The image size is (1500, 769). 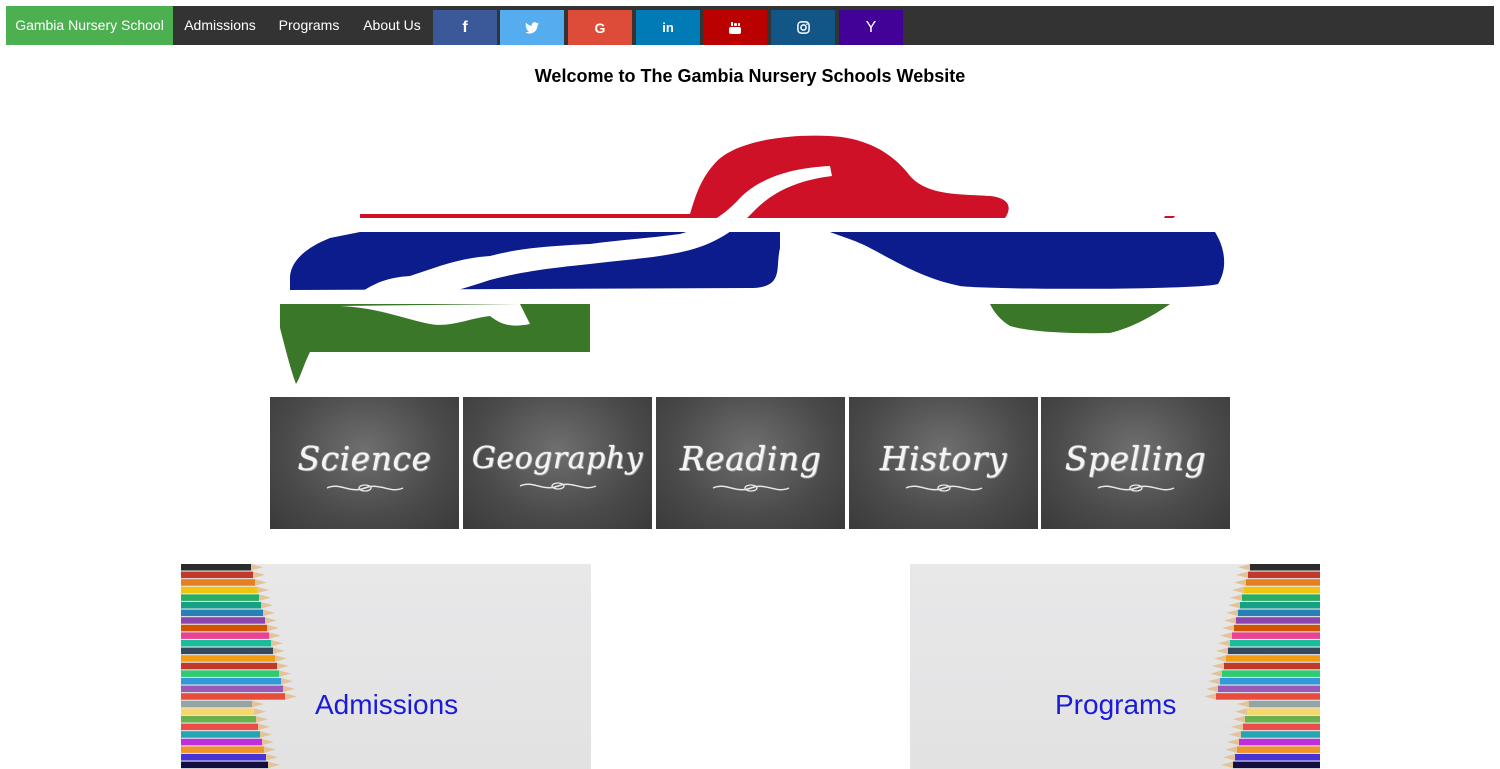 I want to click on yahoo-button: Y, so click(x=871, y=27).